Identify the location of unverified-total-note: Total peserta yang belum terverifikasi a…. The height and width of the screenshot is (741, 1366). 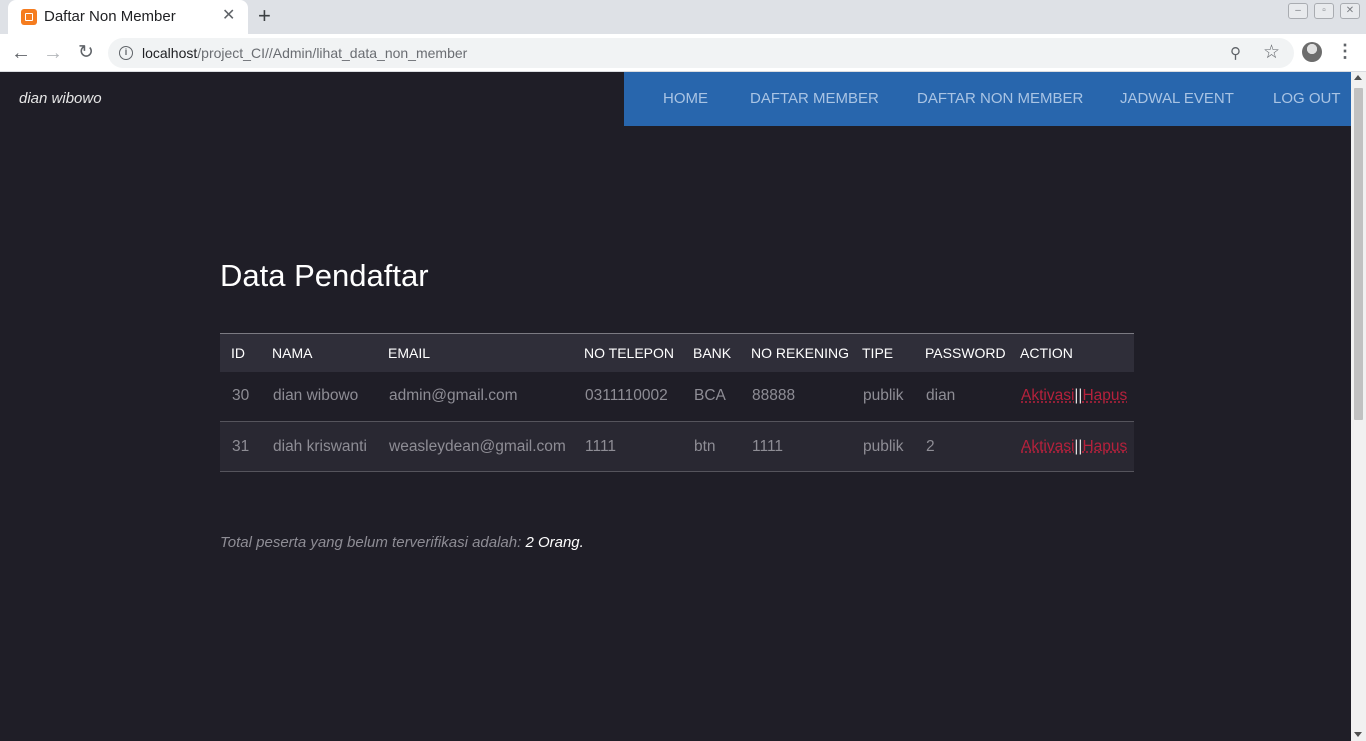
(402, 542).